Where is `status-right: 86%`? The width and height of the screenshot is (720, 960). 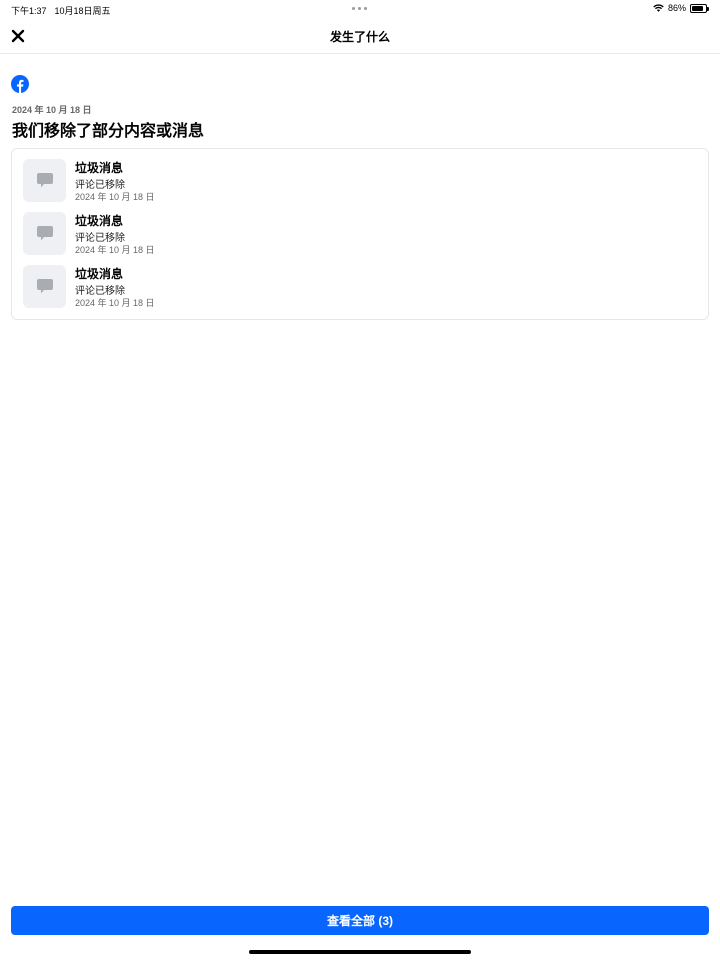 status-right: 86% is located at coordinates (681, 8).